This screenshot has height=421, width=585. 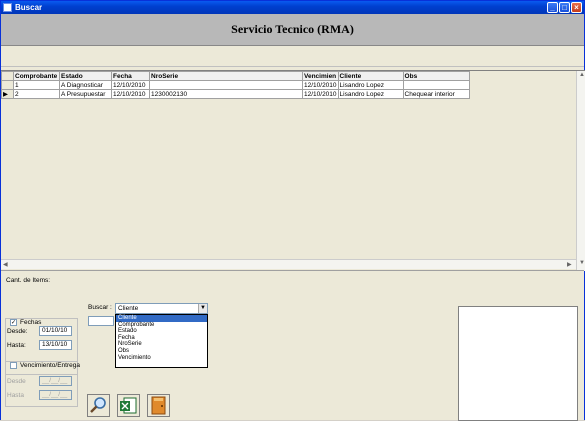 What do you see at coordinates (36, 94) in the screenshot?
I see `cell-comprobante: 2` at bounding box center [36, 94].